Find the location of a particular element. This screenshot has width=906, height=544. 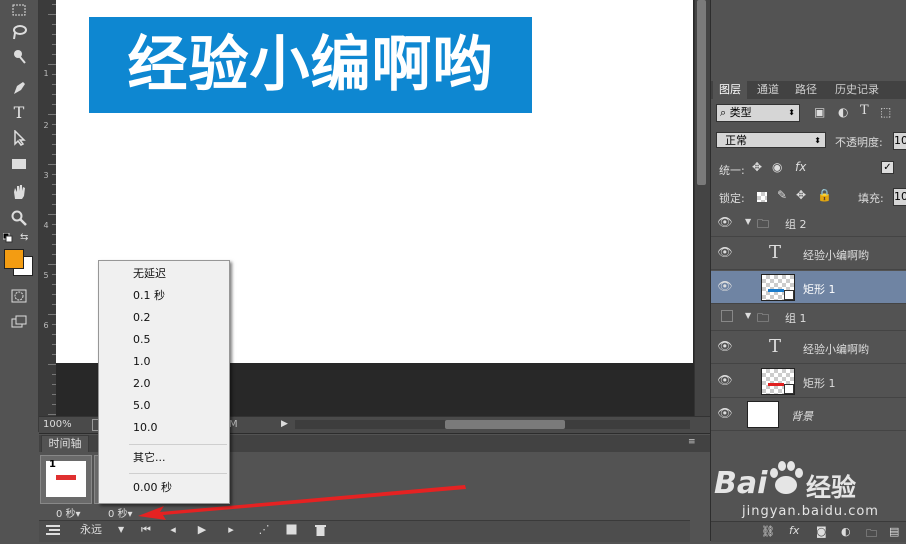

status-expand-arrow-icon: ▶ is located at coordinates (284, 424).